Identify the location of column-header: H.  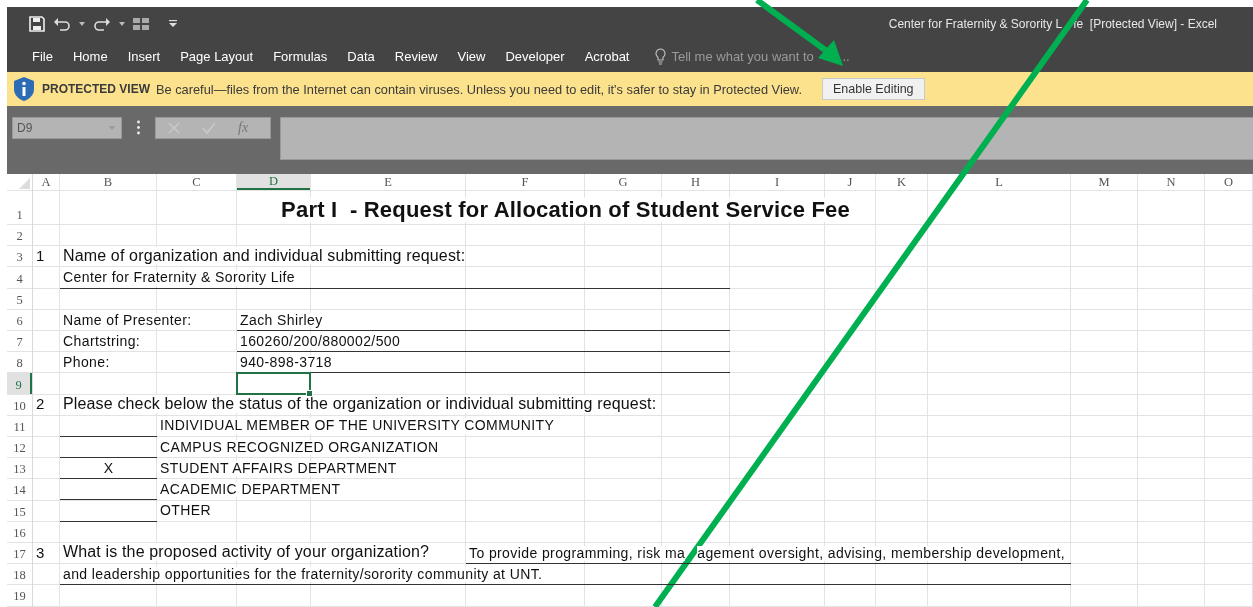
(695, 182).